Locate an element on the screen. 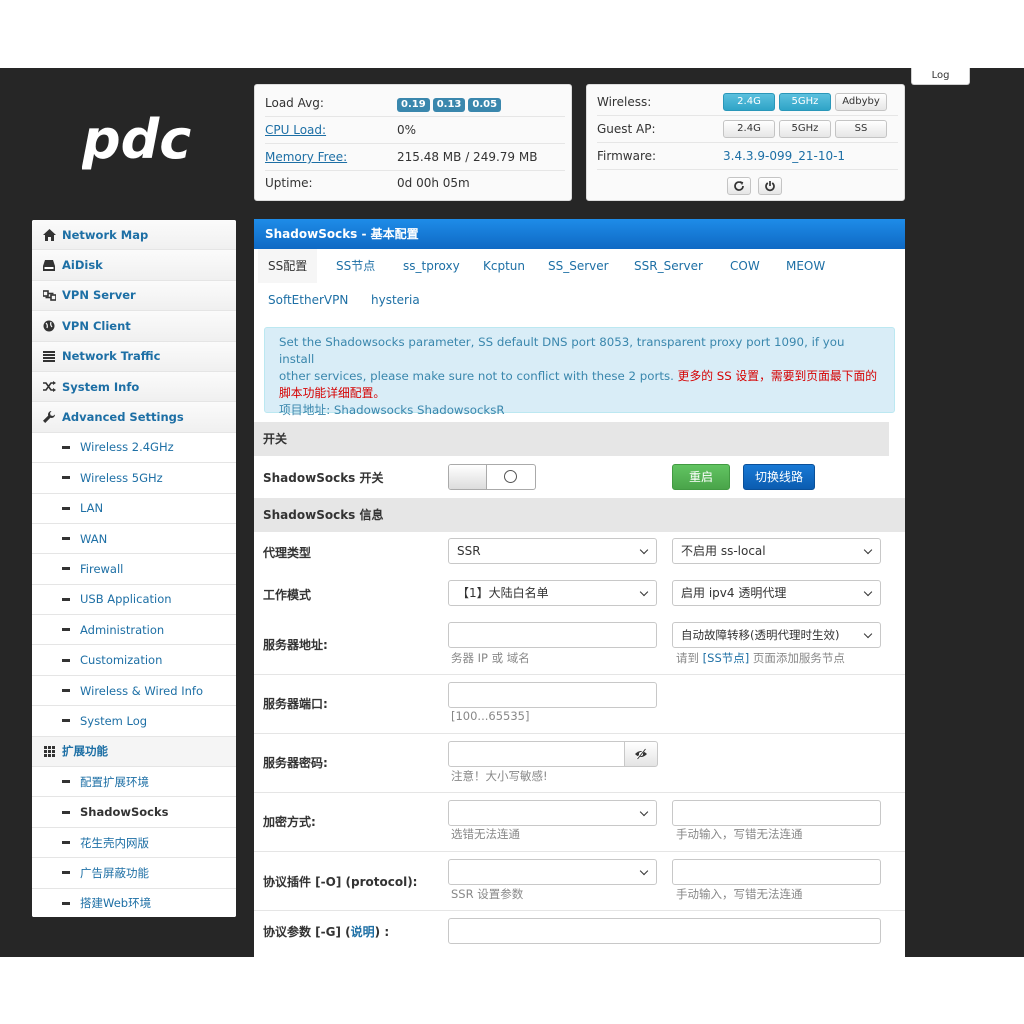 This screenshot has width=1024, height=1024. sidebar-item-lan: LAN is located at coordinates (134, 508).